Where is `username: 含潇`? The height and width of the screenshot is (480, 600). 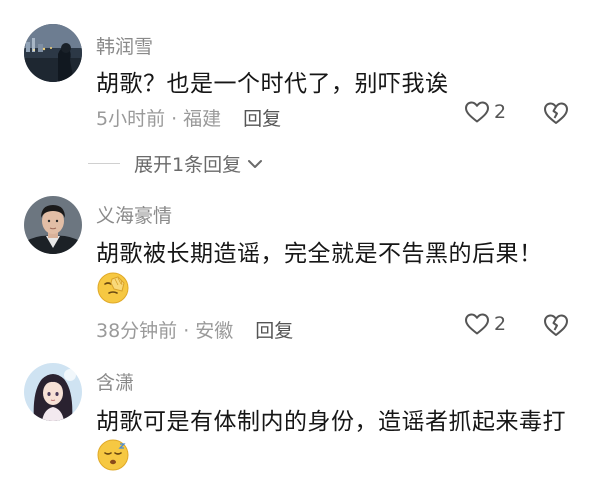 username: 含潇 is located at coordinates (115, 381).